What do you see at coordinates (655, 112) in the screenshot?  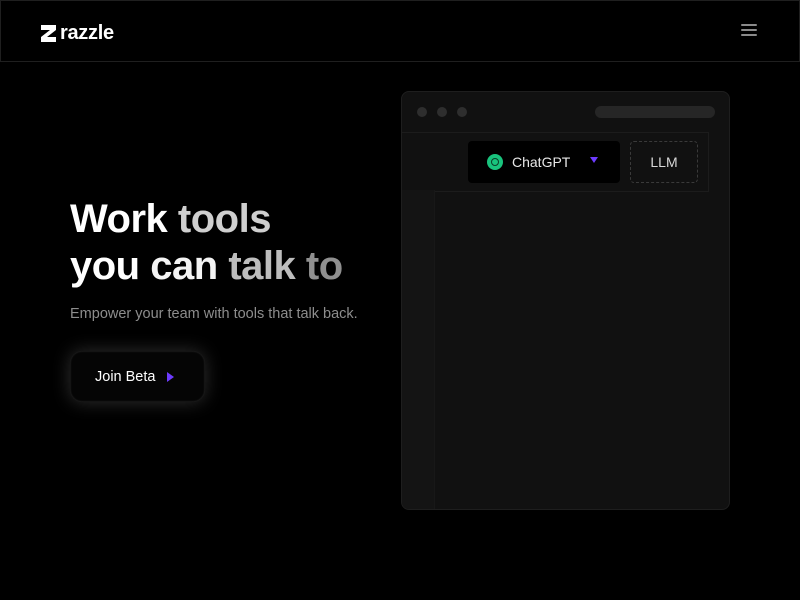 I see `address-bar-placeholder` at bounding box center [655, 112].